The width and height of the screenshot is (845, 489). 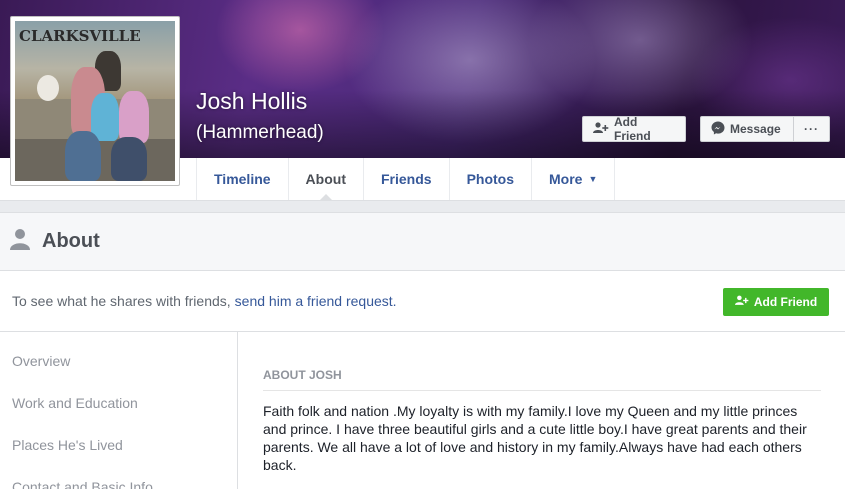 I want to click on add-friend-label: Add Friend, so click(x=632, y=129).